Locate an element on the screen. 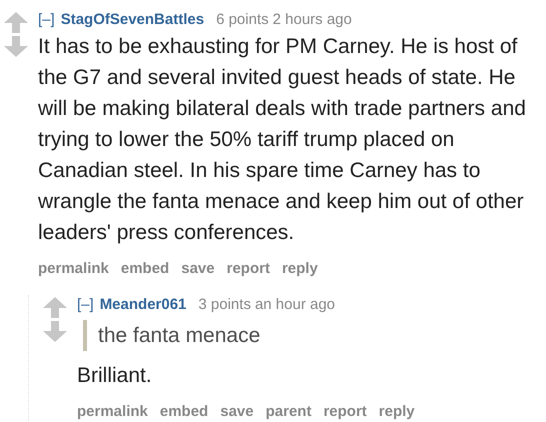 This screenshot has width=546, height=422. score-text: 3 points is located at coordinates (224, 304).